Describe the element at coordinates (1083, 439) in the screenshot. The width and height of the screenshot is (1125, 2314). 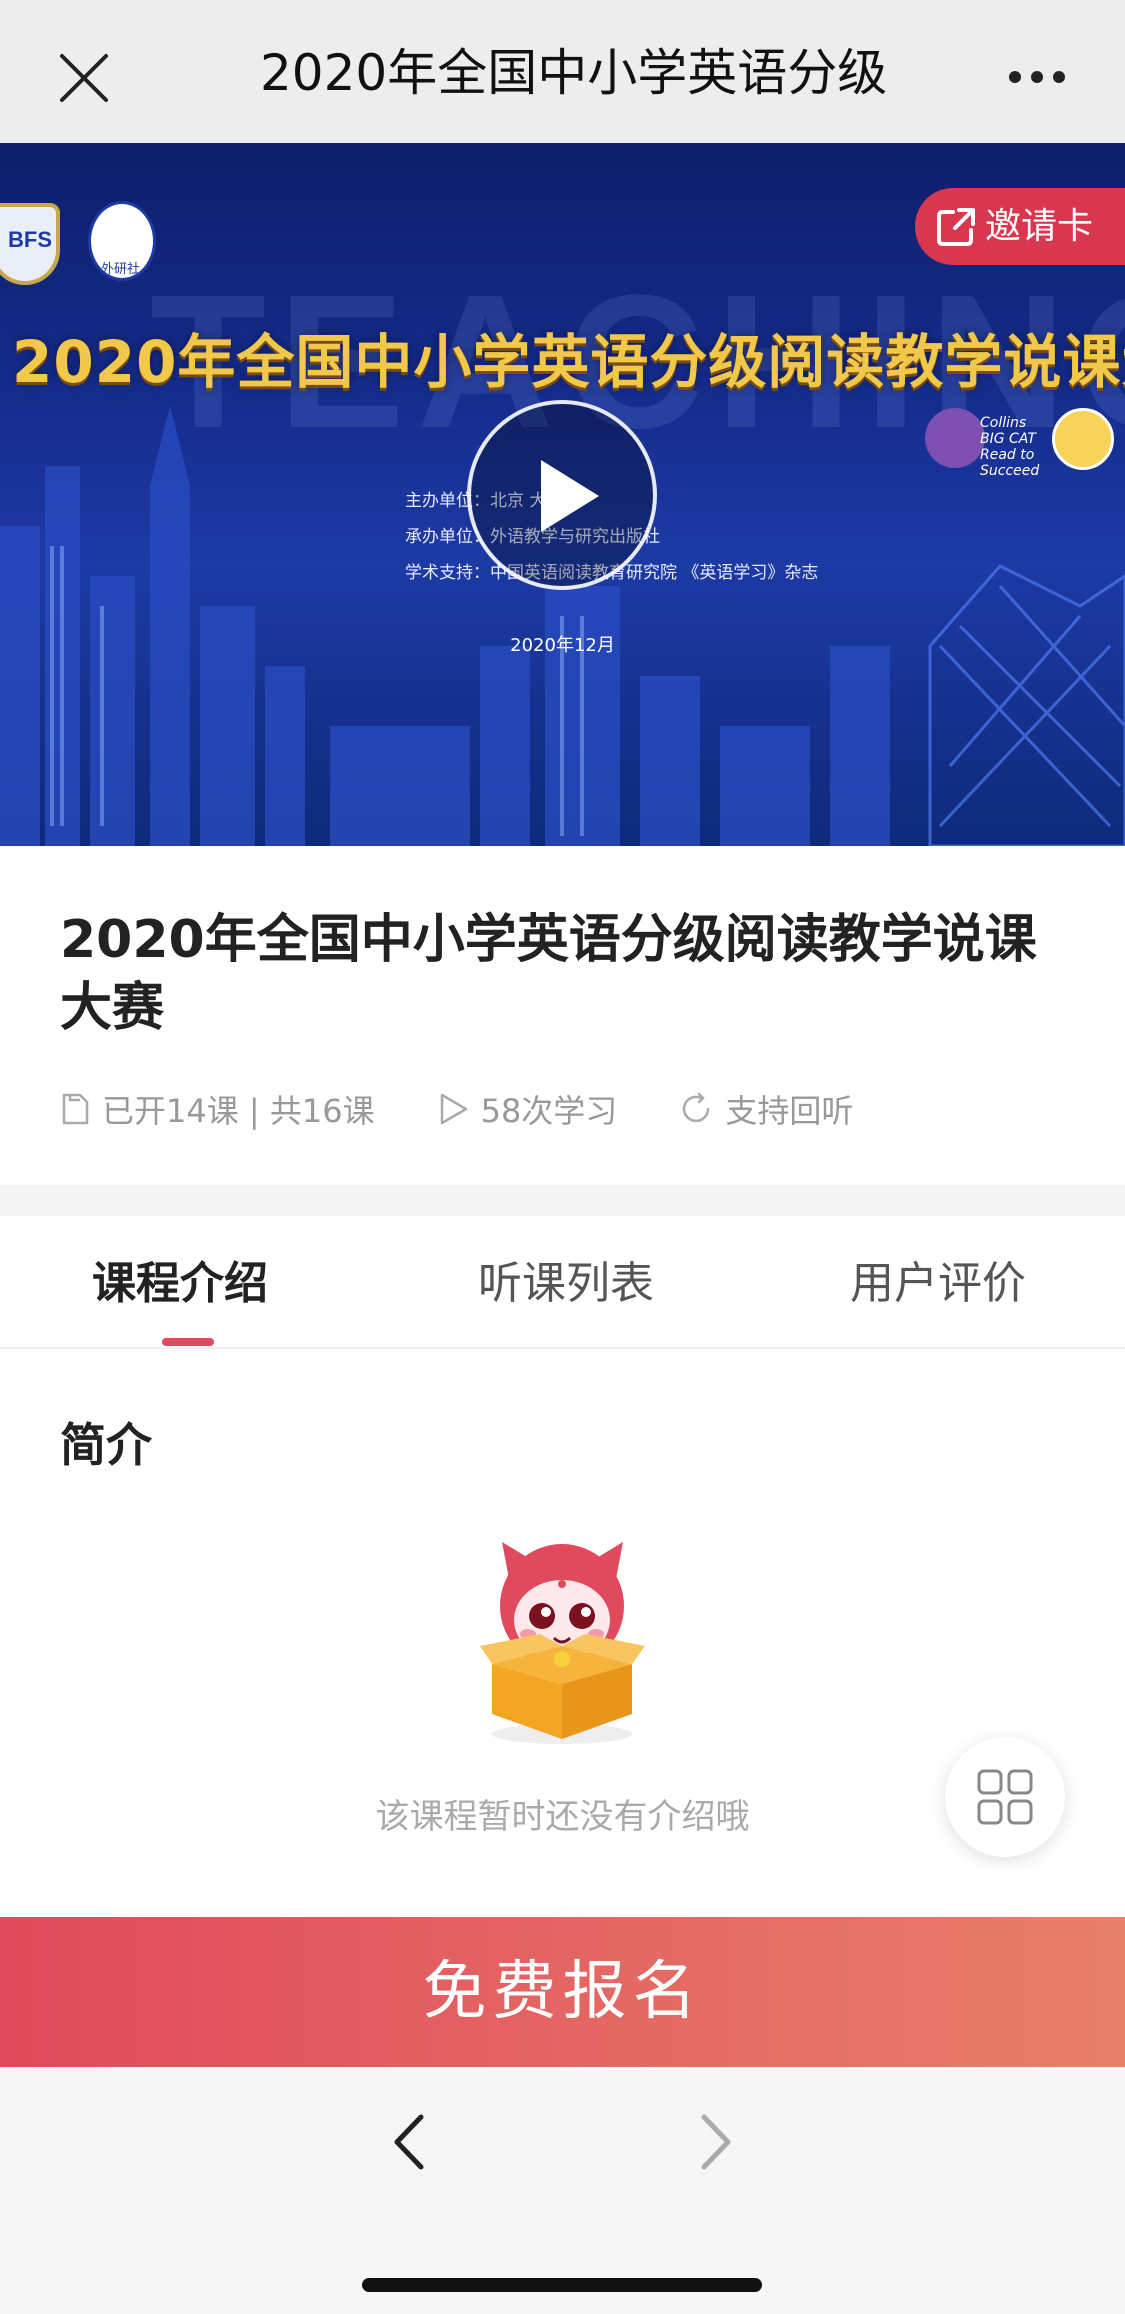
I see `sun-logo` at that location.